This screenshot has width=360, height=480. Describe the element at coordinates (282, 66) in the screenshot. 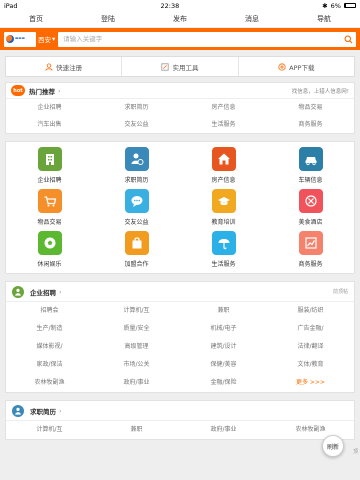

I see `download-icon` at that location.